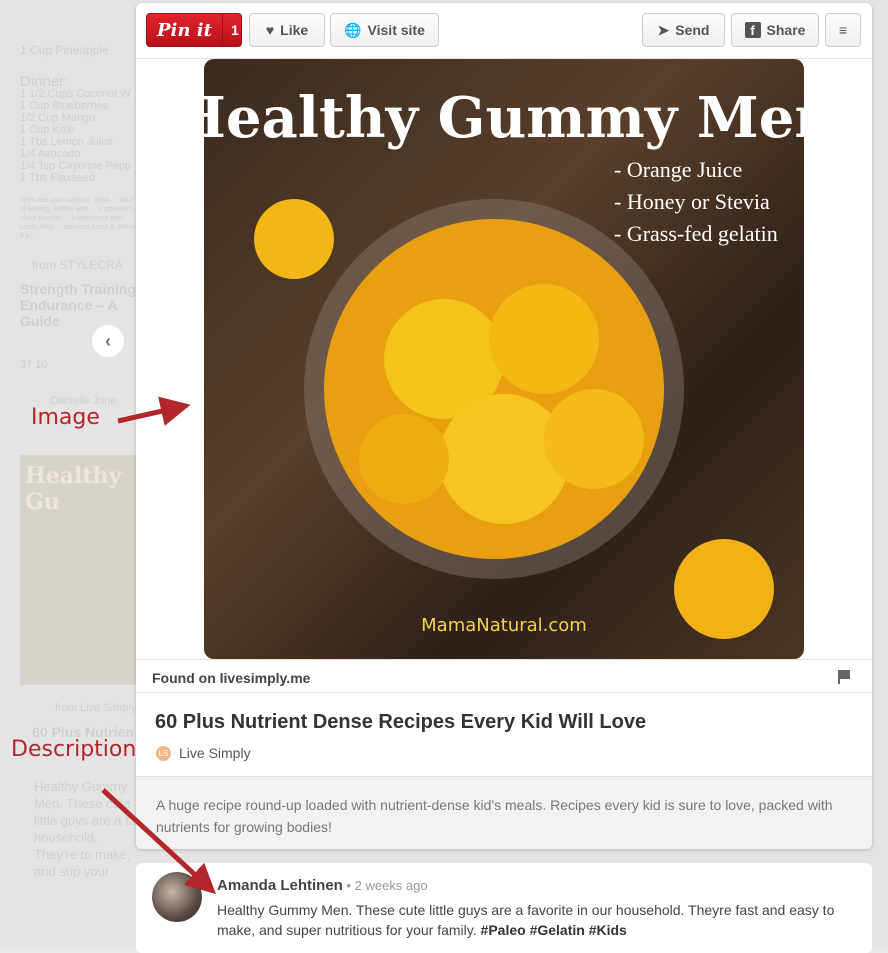 Image resolution: width=888 pixels, height=953 pixels. I want to click on hashtag-link: #Paleo, so click(503, 930).